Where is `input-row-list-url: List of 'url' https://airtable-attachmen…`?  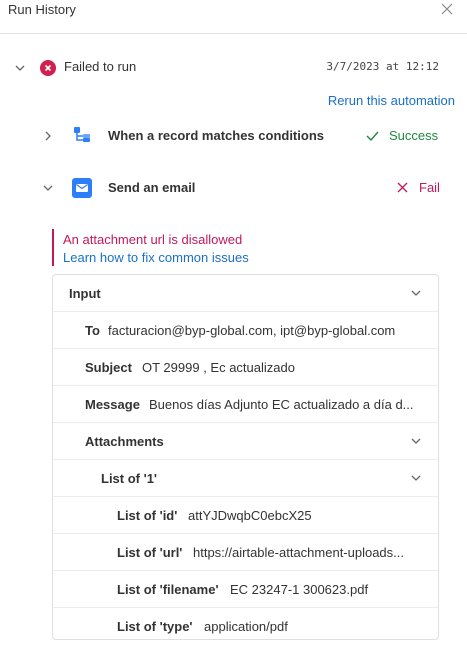
input-row-list-url: List of 'url' https://airtable-attachmen… is located at coordinates (245, 552).